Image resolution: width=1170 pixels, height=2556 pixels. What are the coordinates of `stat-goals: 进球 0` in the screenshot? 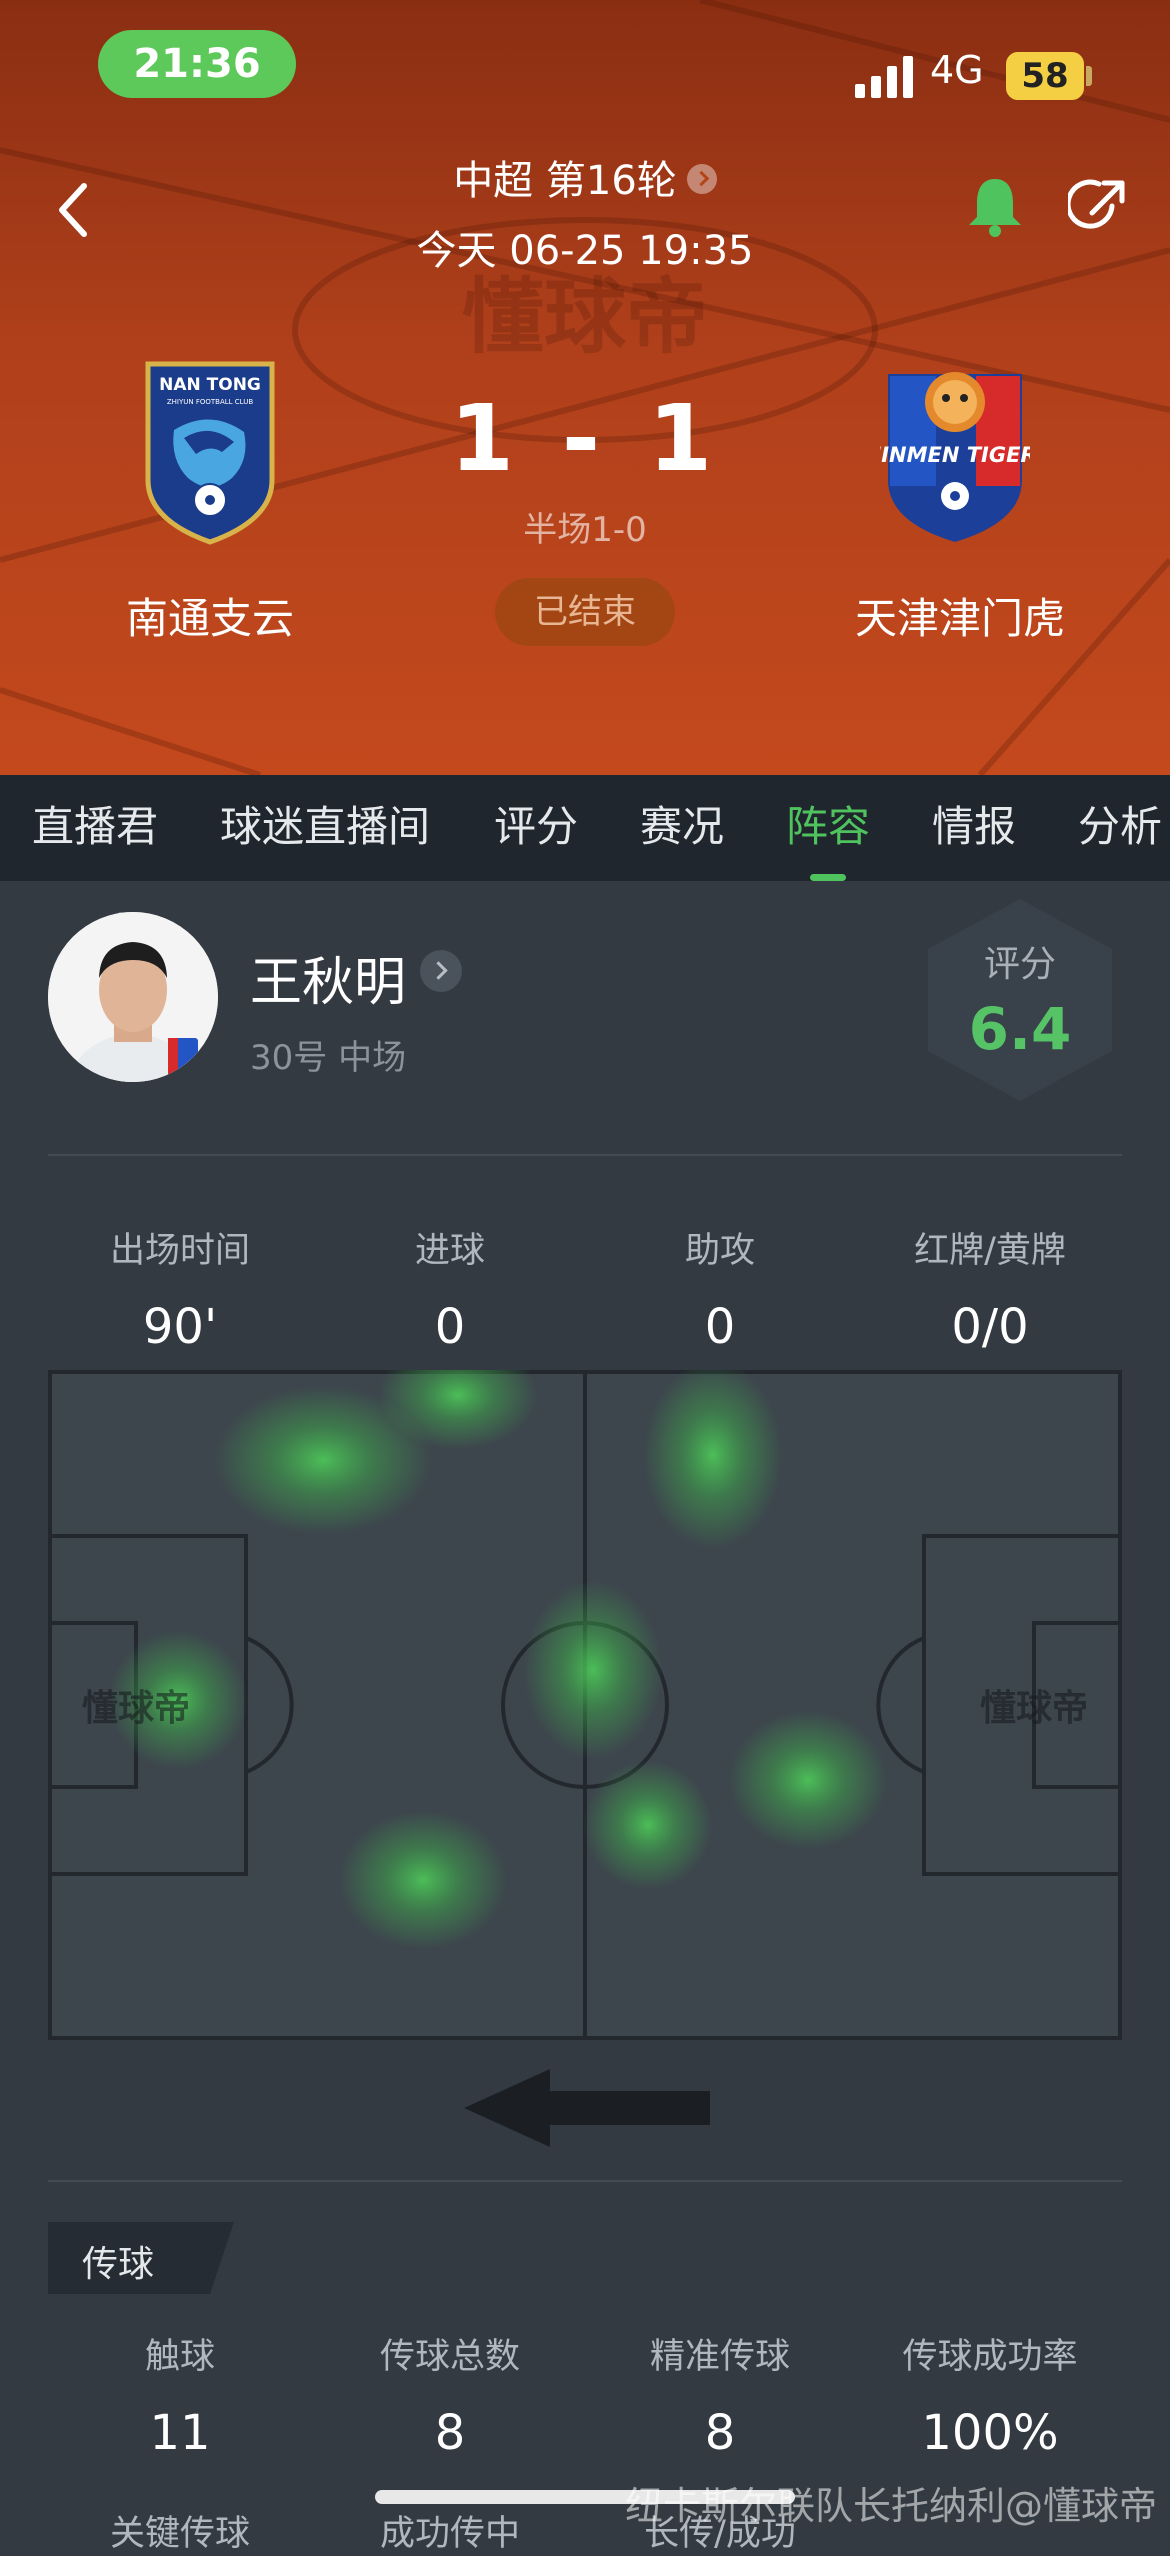 It's located at (450, 1288).